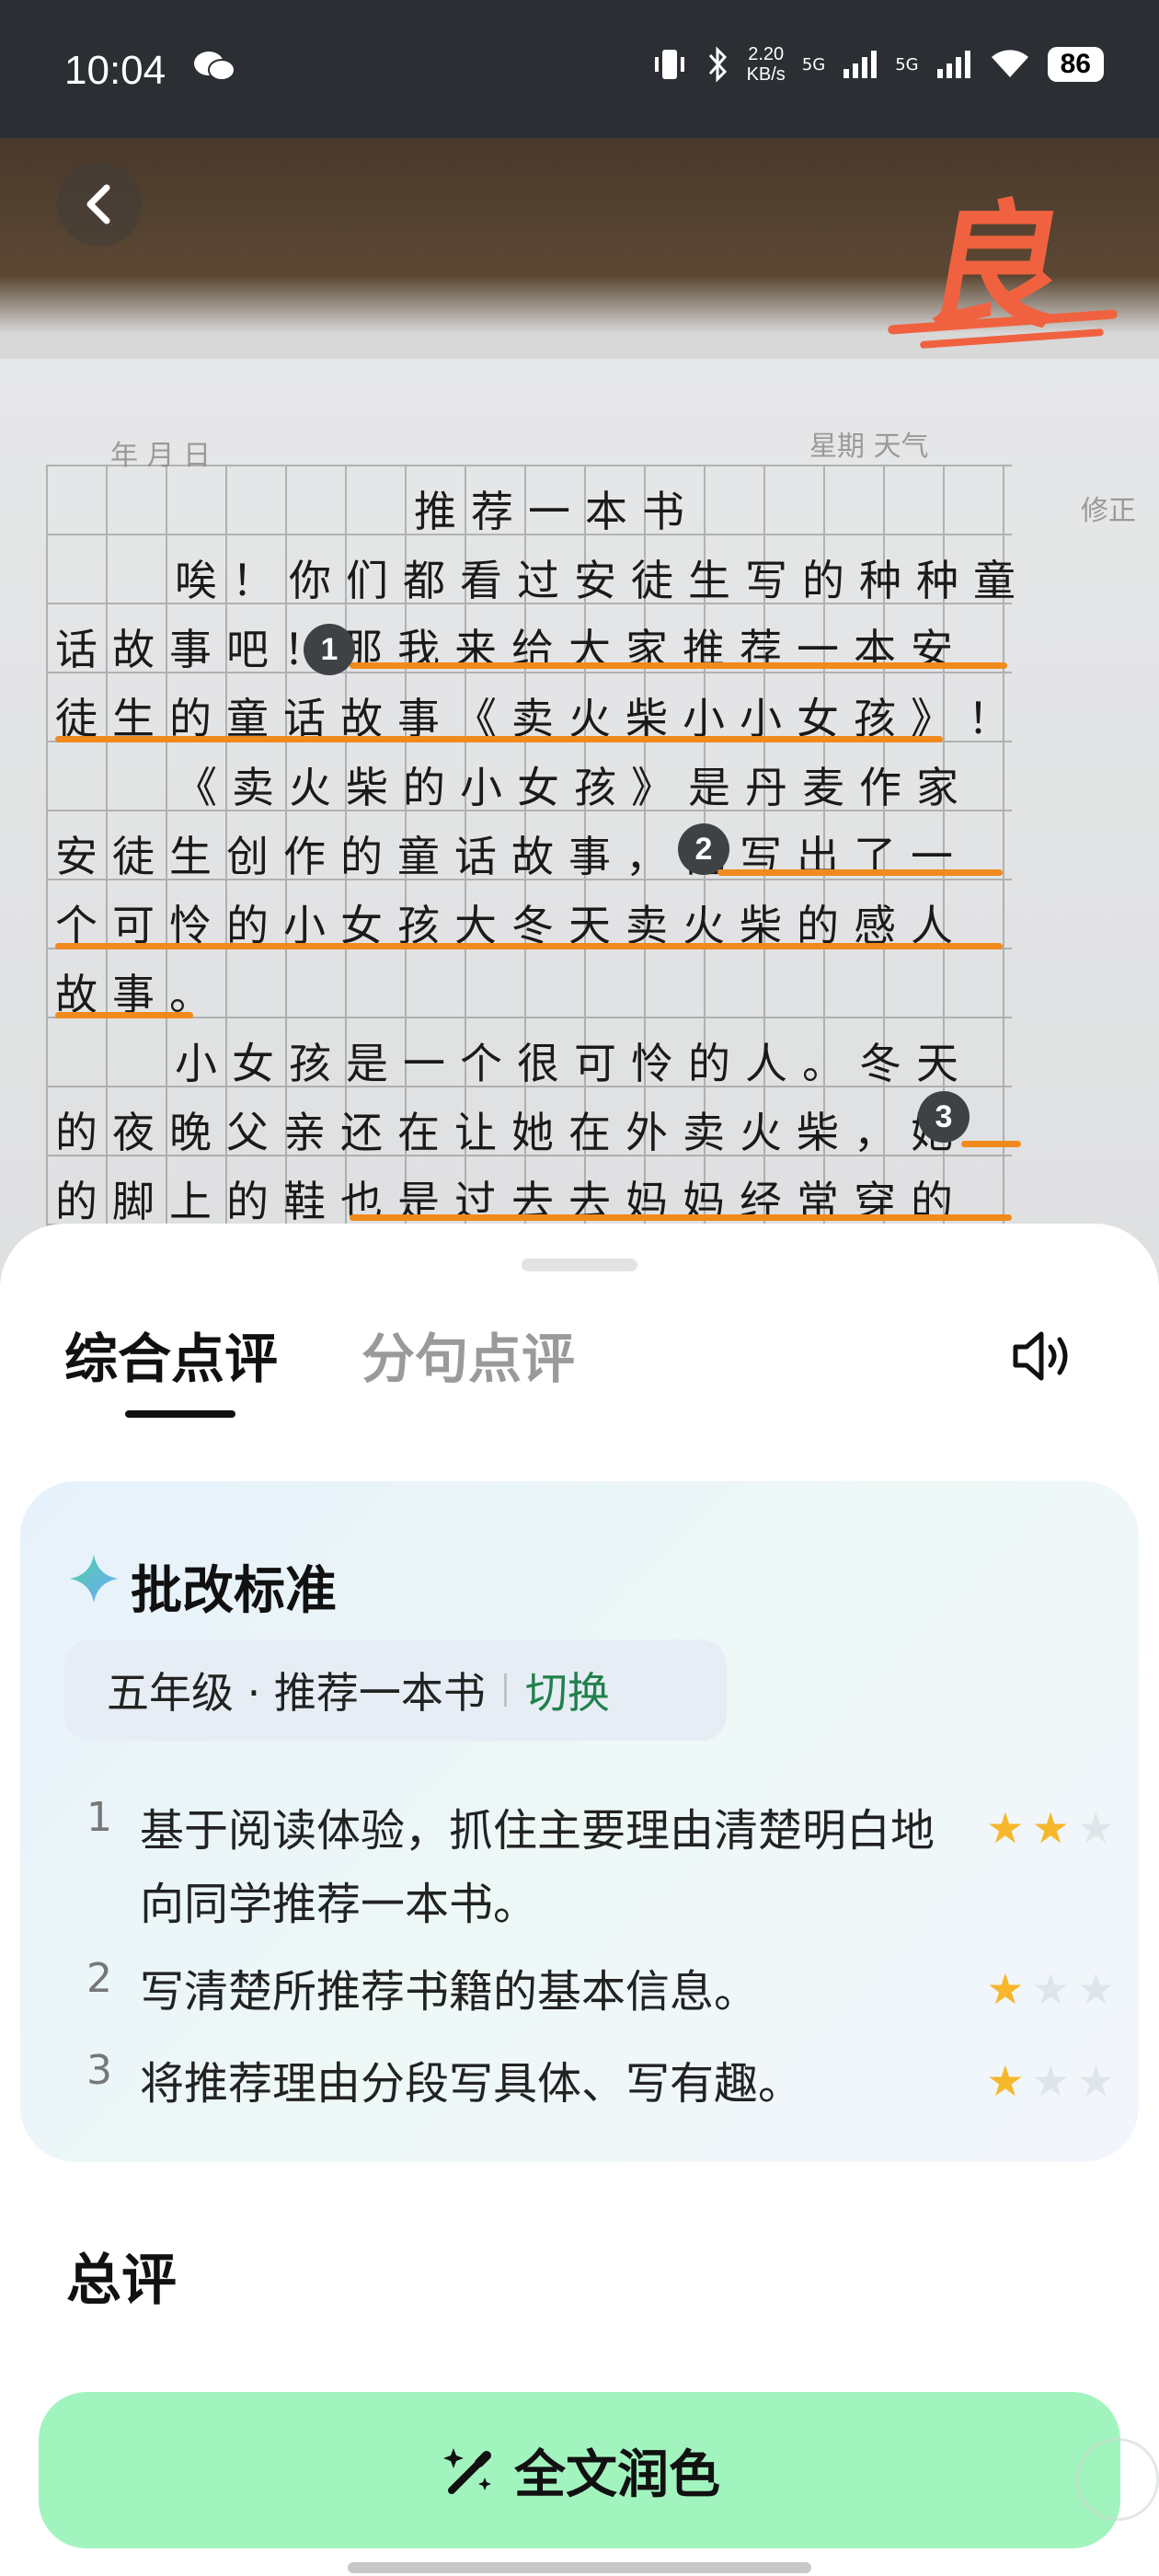 This screenshot has width=1159, height=2576. I want to click on summary-heading: 总评, so click(121, 2280).